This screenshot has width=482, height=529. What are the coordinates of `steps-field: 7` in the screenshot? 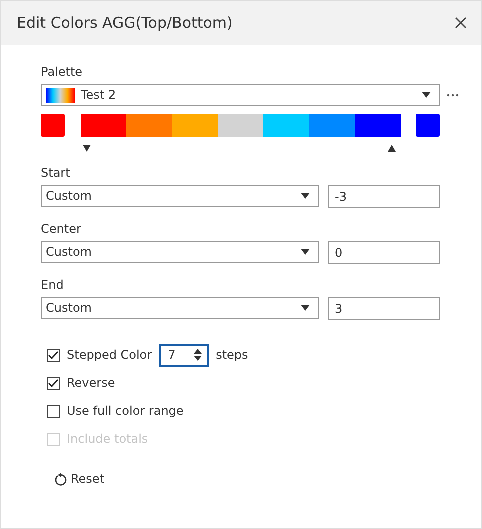 It's located at (184, 355).